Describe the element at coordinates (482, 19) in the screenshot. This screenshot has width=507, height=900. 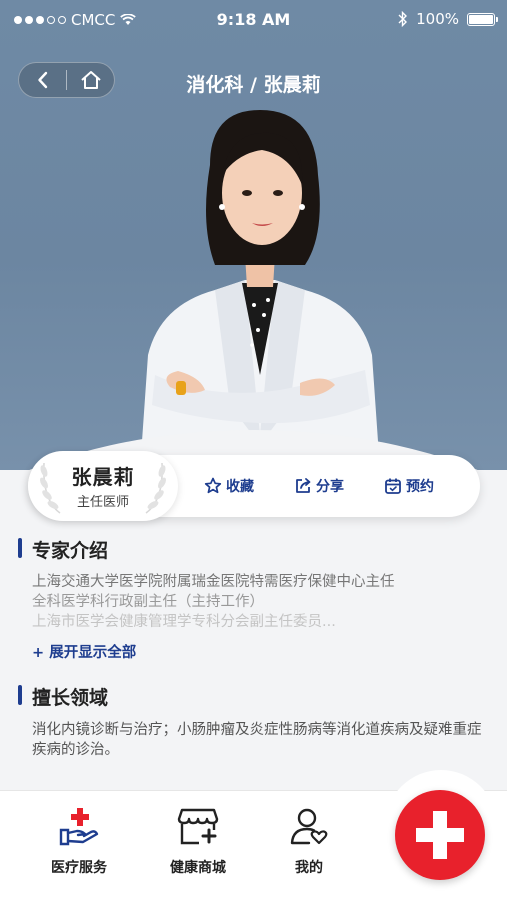
I see `battery-icon` at that location.